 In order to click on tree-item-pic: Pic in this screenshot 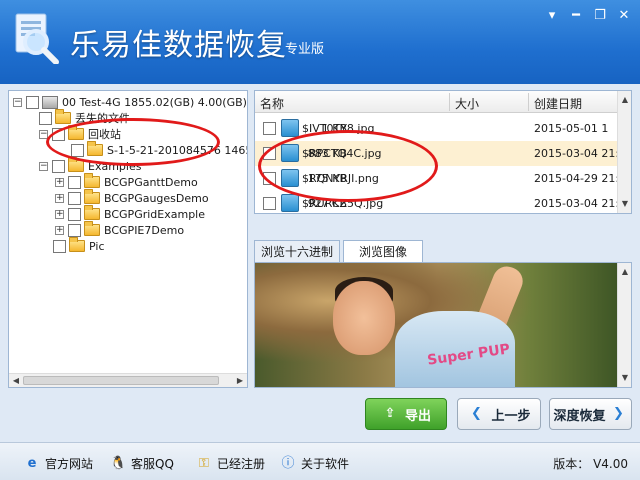, I will do `click(79, 245)`.